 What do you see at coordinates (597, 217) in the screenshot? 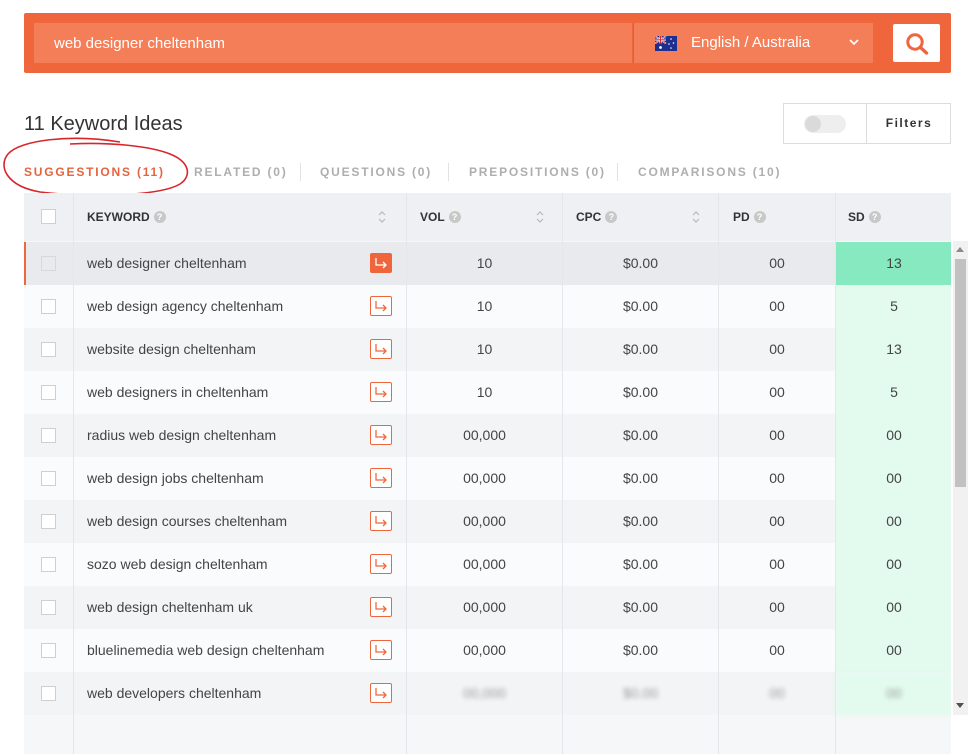
I see `column-header-cpc: CPC?` at bounding box center [597, 217].